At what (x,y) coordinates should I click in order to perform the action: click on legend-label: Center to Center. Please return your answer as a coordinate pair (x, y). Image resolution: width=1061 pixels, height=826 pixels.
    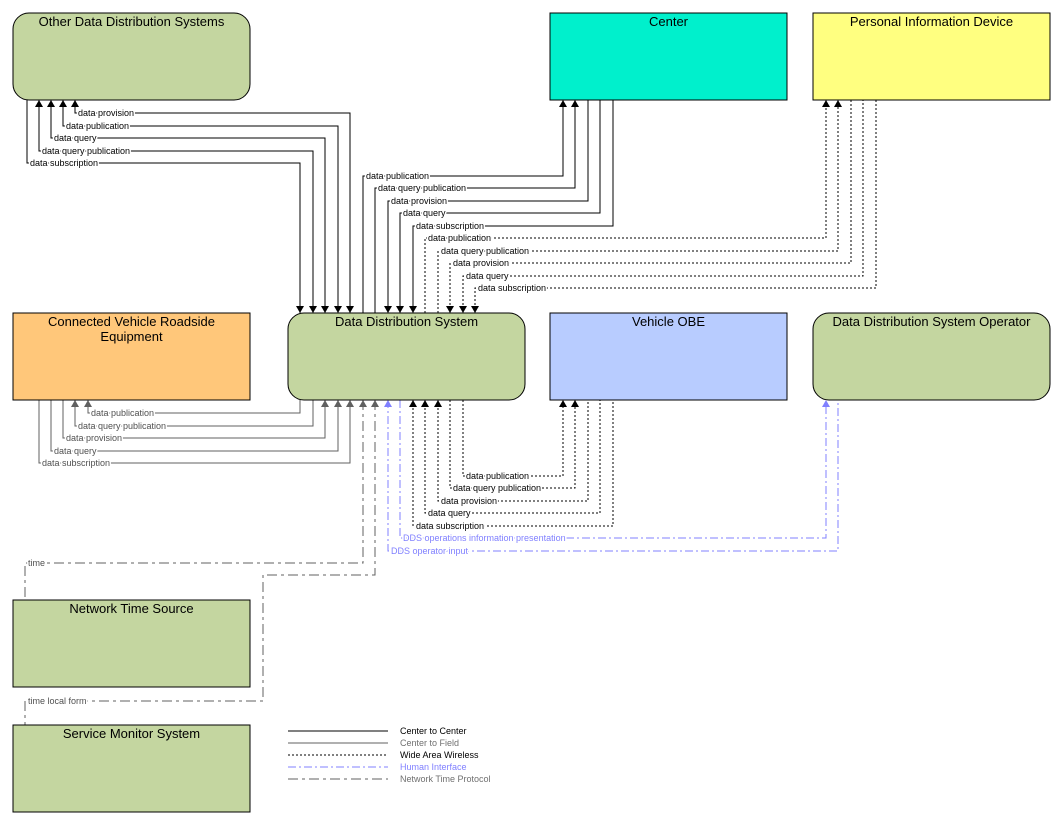
    Looking at the image, I should click on (433, 731).